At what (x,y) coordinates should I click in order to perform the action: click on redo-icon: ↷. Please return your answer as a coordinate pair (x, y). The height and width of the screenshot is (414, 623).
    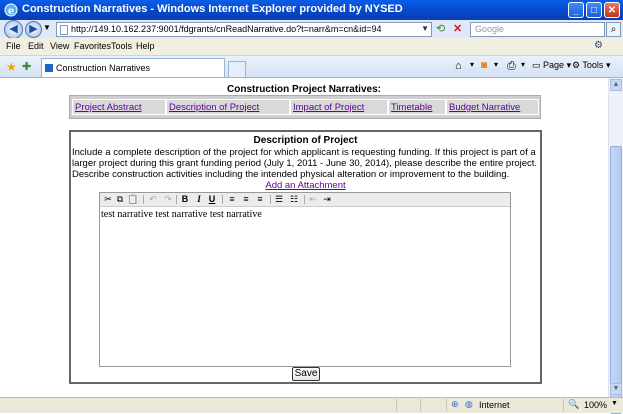
    Looking at the image, I should click on (168, 199).